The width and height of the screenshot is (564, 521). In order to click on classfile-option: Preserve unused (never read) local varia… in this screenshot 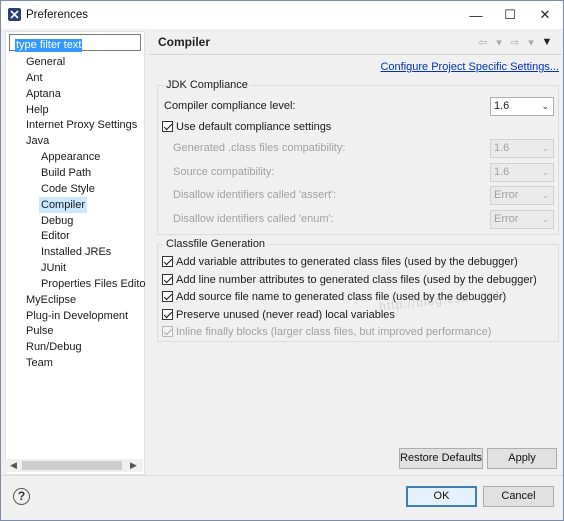, I will do `click(278, 315)`.